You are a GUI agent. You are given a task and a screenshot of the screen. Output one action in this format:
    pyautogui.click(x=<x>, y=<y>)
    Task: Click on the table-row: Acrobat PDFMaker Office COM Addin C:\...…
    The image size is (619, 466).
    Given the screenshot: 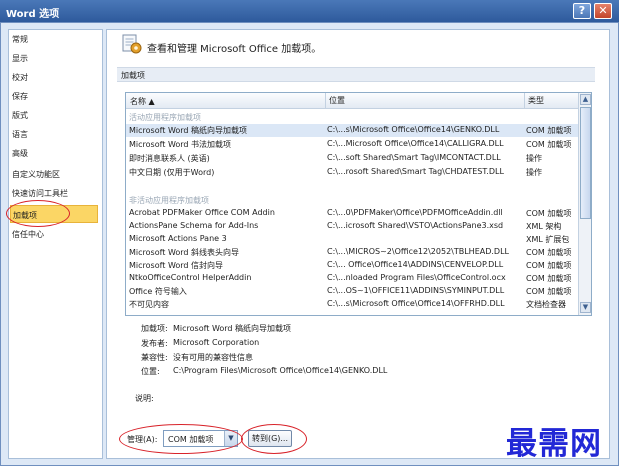 What is the action you would take?
    pyautogui.click(x=352, y=213)
    